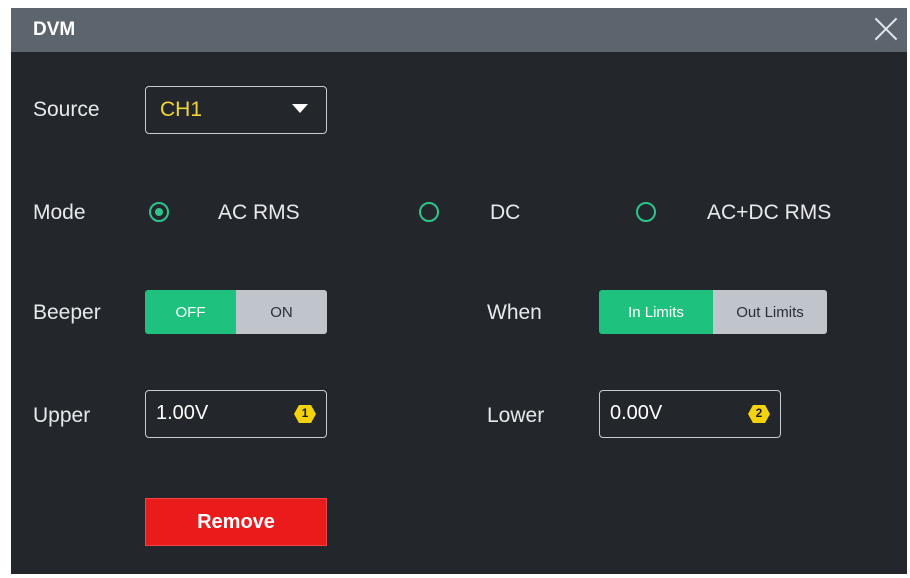 This screenshot has width=910, height=578. Describe the element at coordinates (62, 415) in the screenshot. I see `upper-label: Upper` at that location.